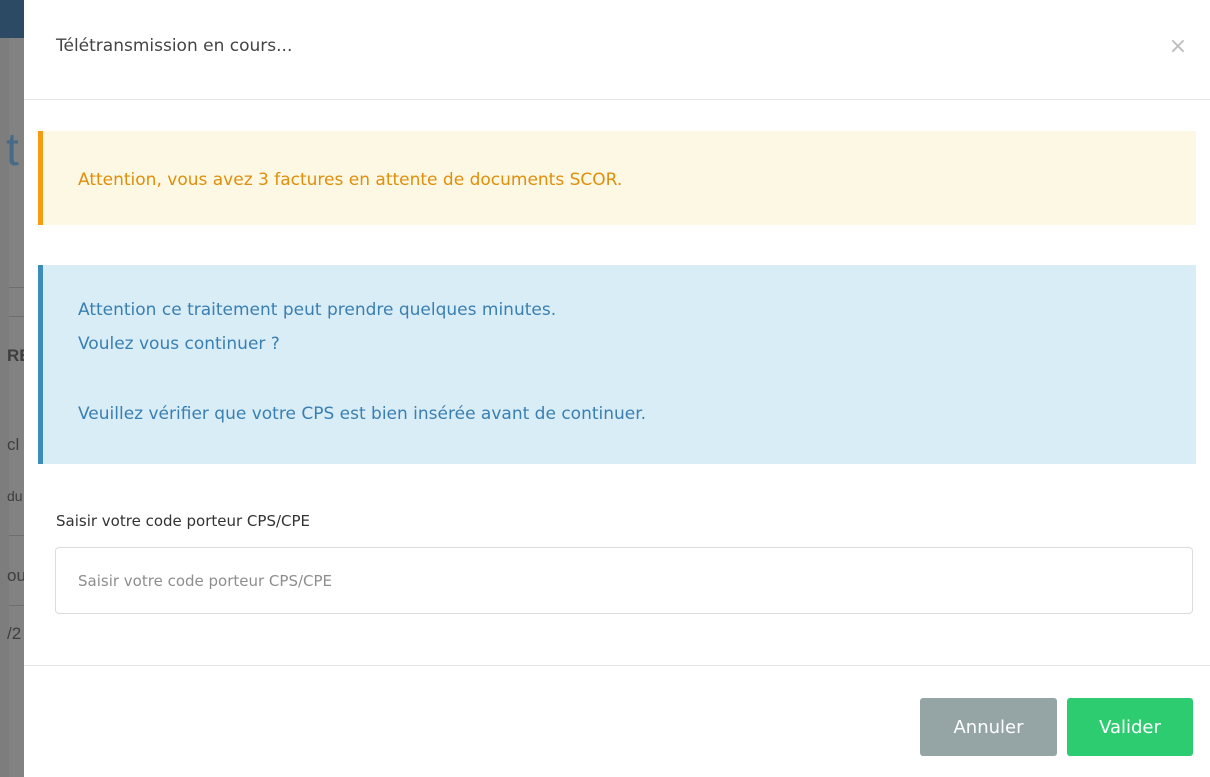 Image resolution: width=1210 pixels, height=777 pixels. What do you see at coordinates (988, 727) in the screenshot?
I see `cancel-button: Annuler` at bounding box center [988, 727].